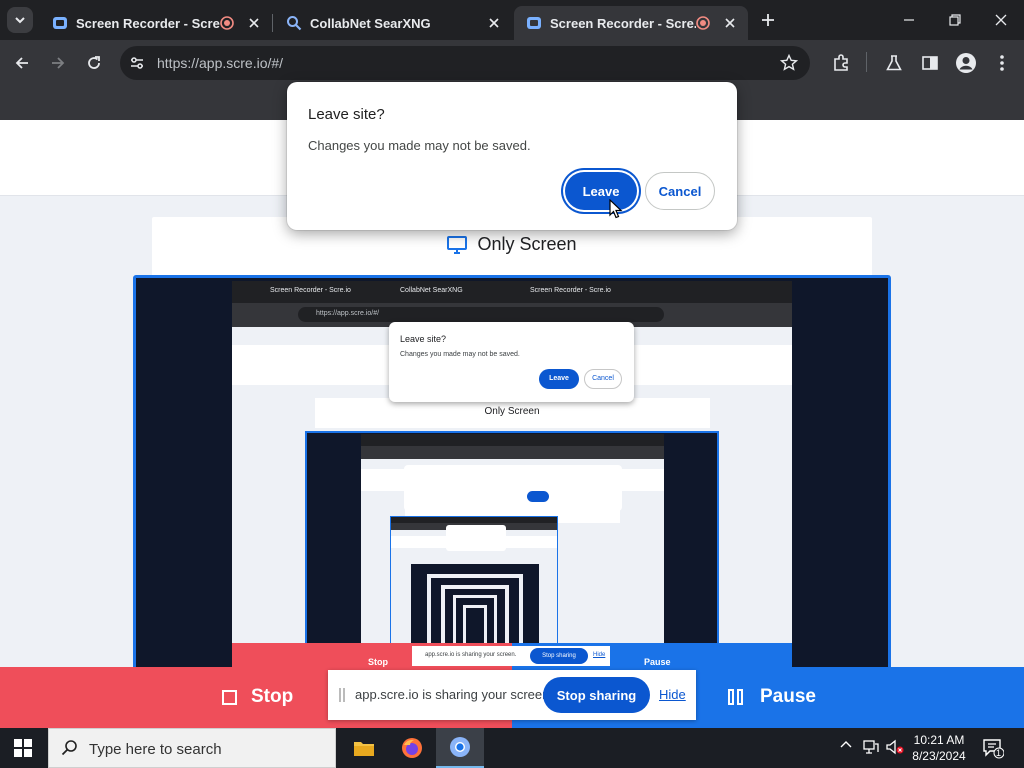  I want to click on tab-screen-recorder-active: Screen Recorder - Scre.io, so click(631, 23).